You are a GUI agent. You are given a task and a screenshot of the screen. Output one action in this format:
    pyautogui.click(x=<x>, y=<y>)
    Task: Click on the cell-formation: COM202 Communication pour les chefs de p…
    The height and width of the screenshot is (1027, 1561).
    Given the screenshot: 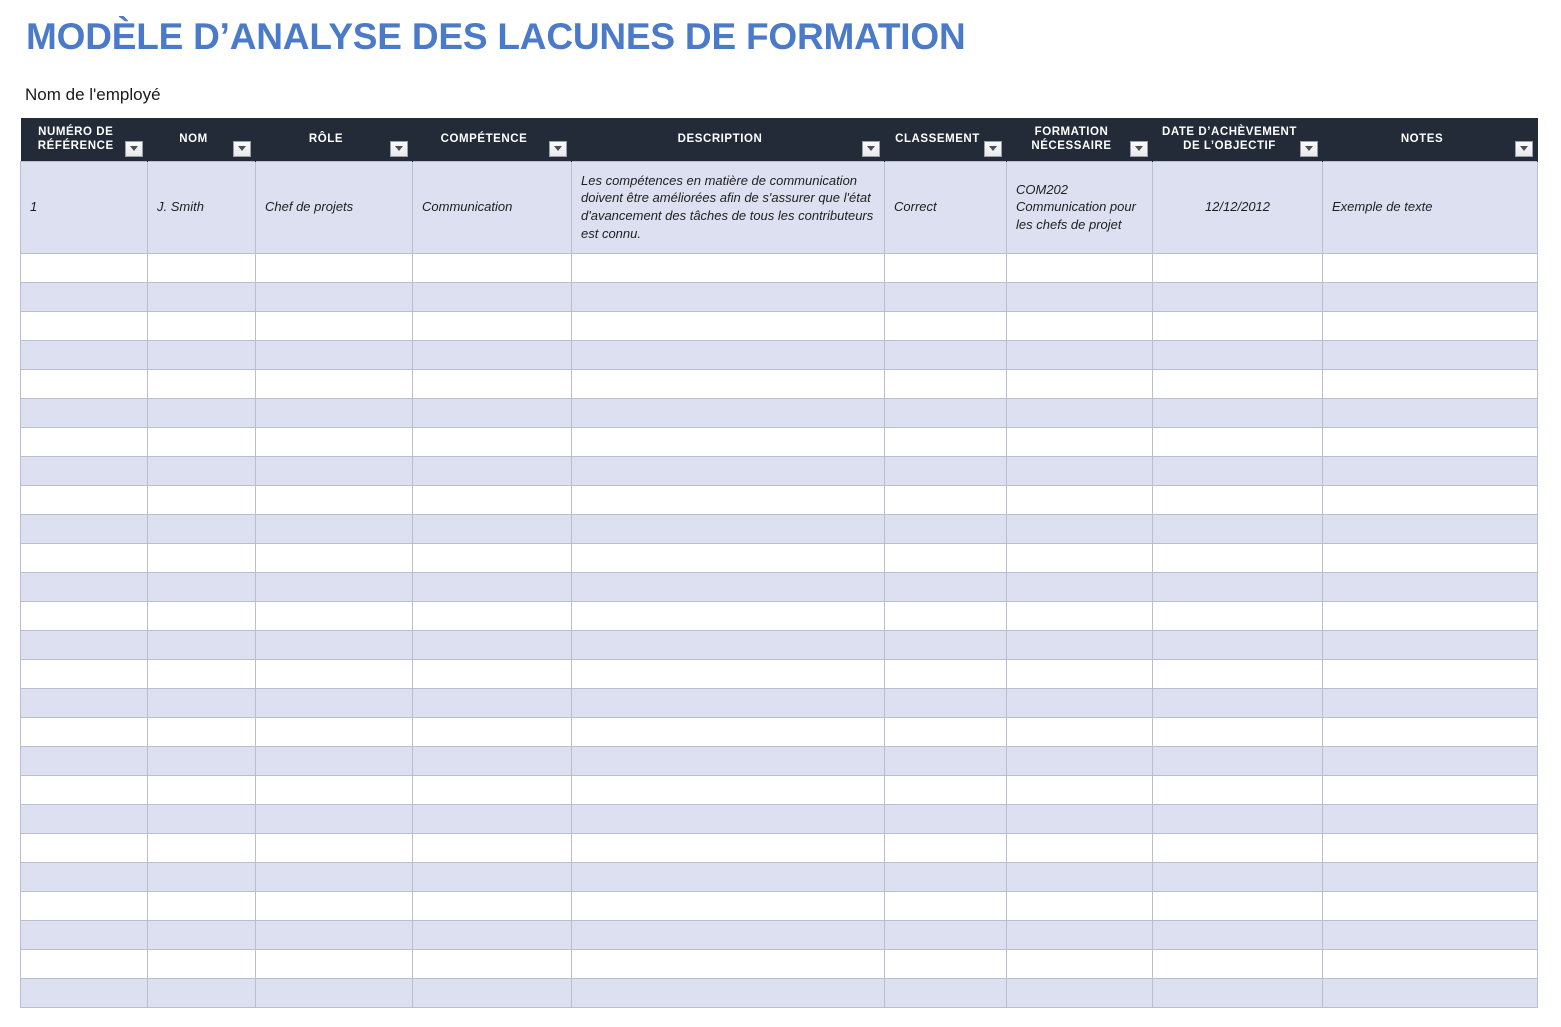 What is the action you would take?
    pyautogui.click(x=1079, y=207)
    